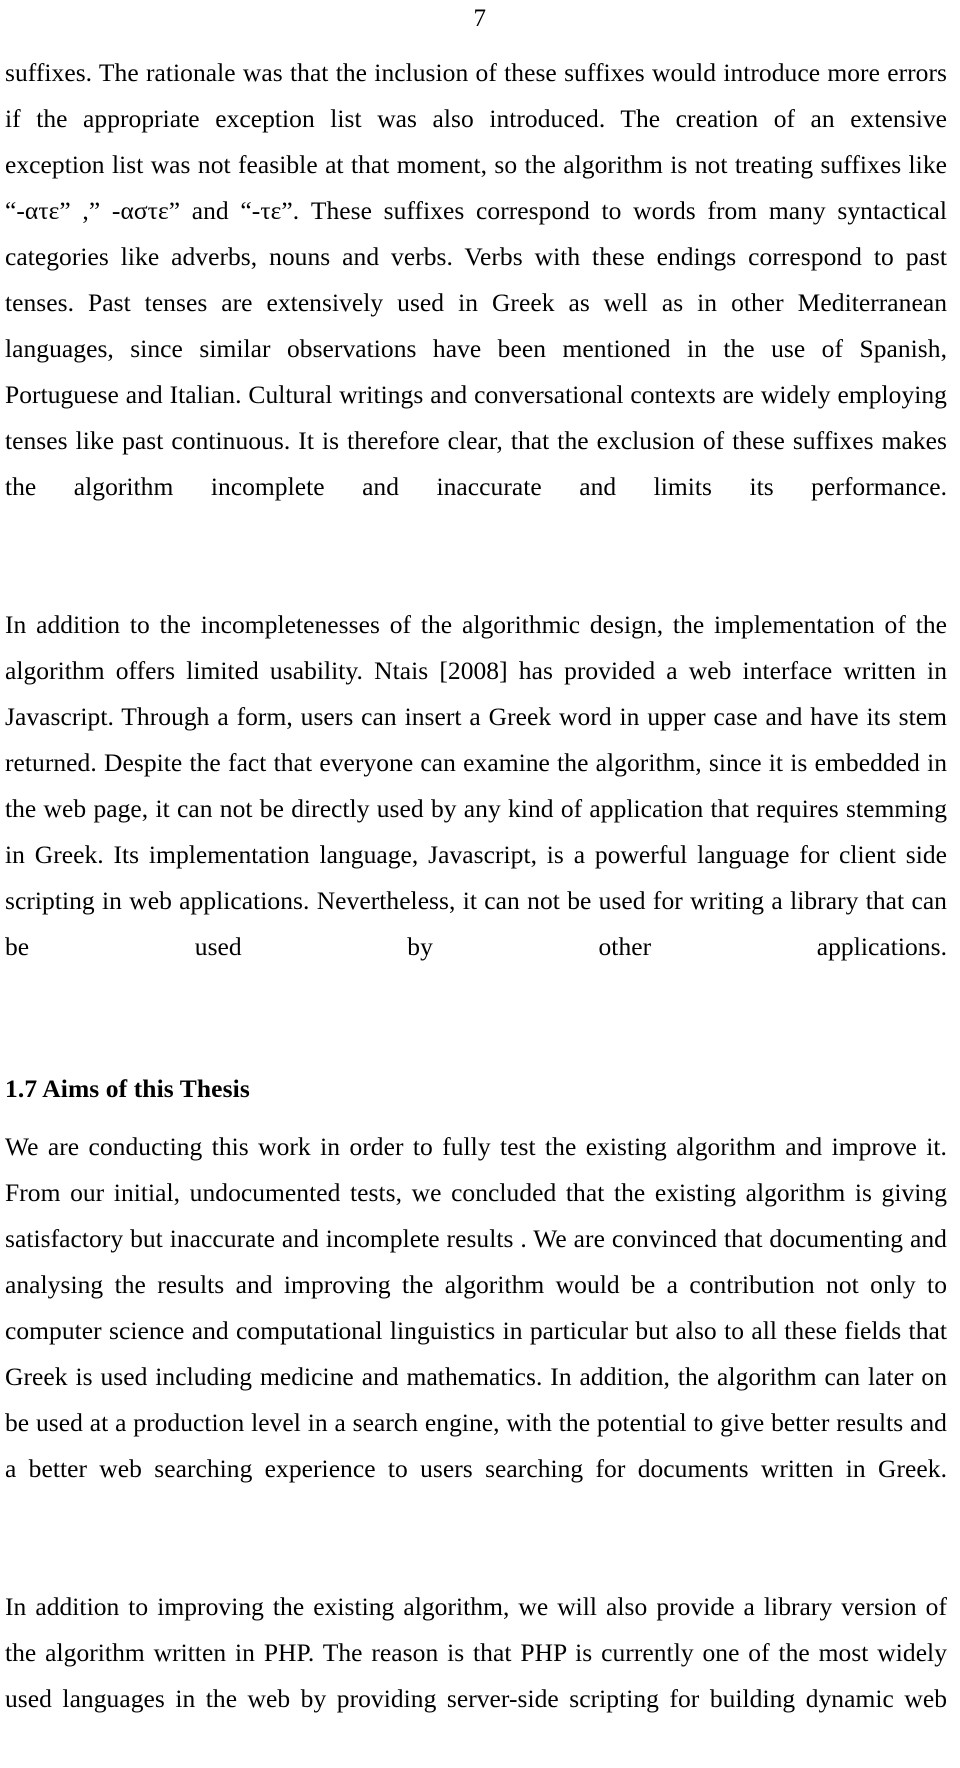  Describe the element at coordinates (476, 1118) in the screenshot. I see `heading-spacer-bottom` at that location.